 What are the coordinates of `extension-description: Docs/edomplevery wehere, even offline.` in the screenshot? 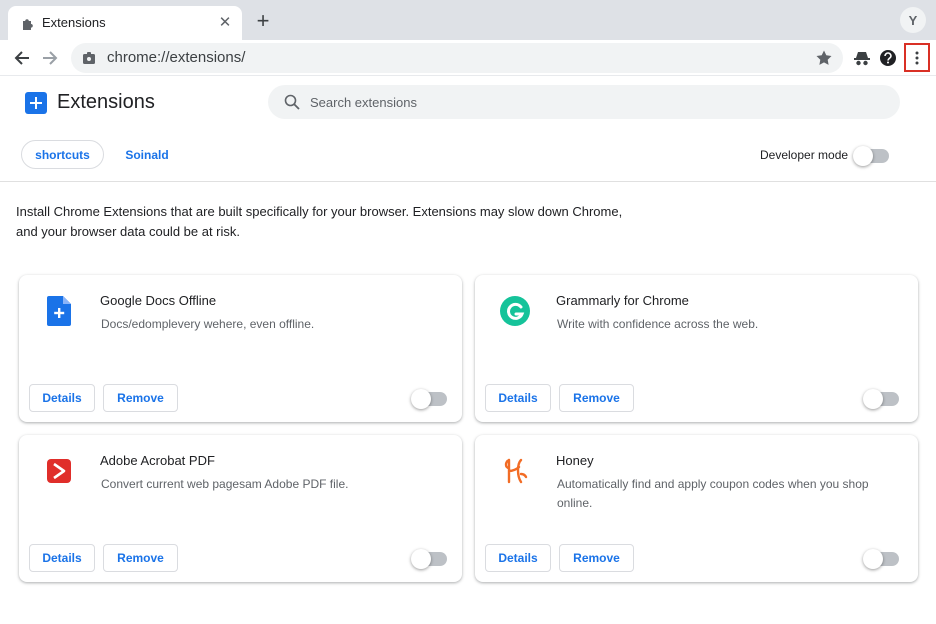 It's located at (208, 324).